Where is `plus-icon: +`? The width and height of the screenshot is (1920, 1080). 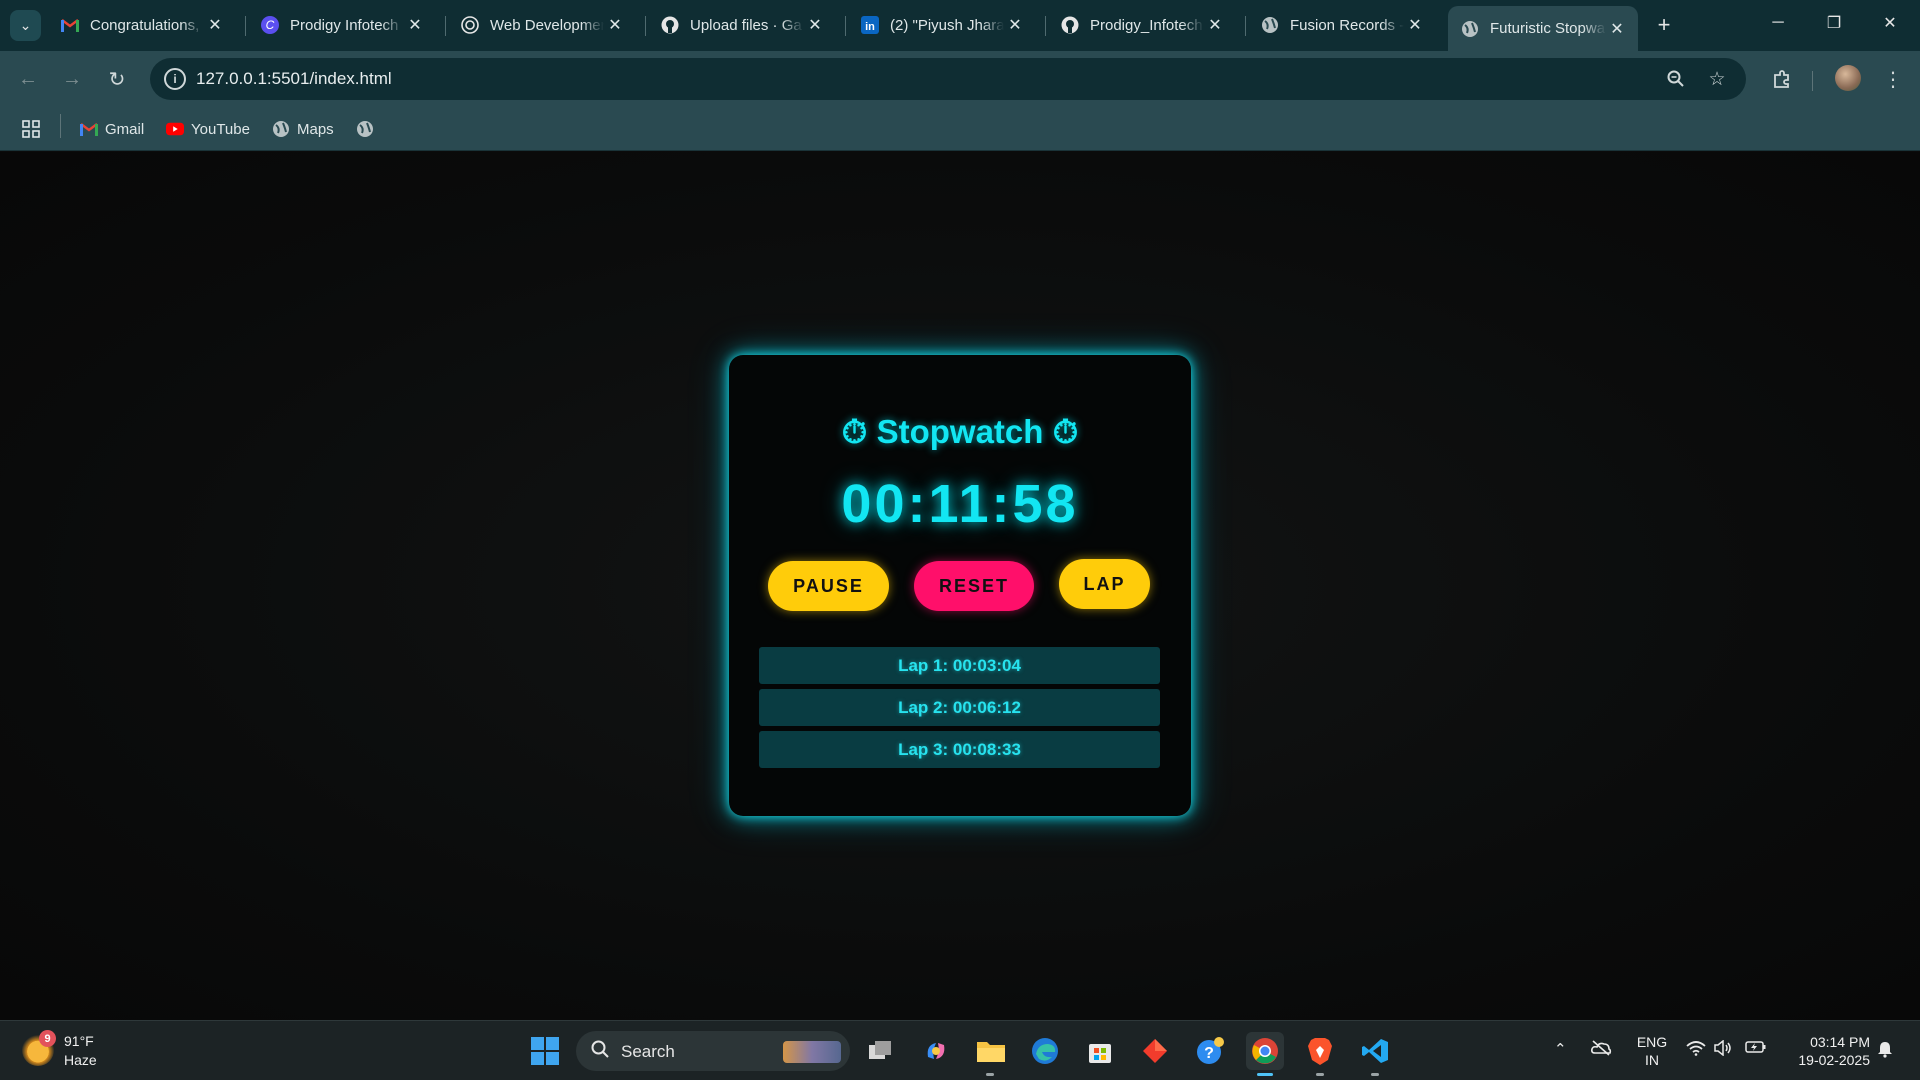 plus-icon: + is located at coordinates (1664, 24).